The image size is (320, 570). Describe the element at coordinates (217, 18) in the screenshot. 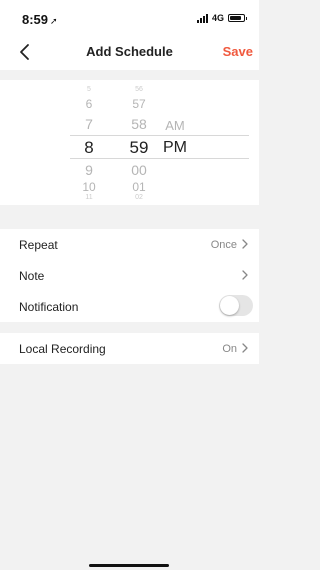

I see `network-type: 4G` at that location.